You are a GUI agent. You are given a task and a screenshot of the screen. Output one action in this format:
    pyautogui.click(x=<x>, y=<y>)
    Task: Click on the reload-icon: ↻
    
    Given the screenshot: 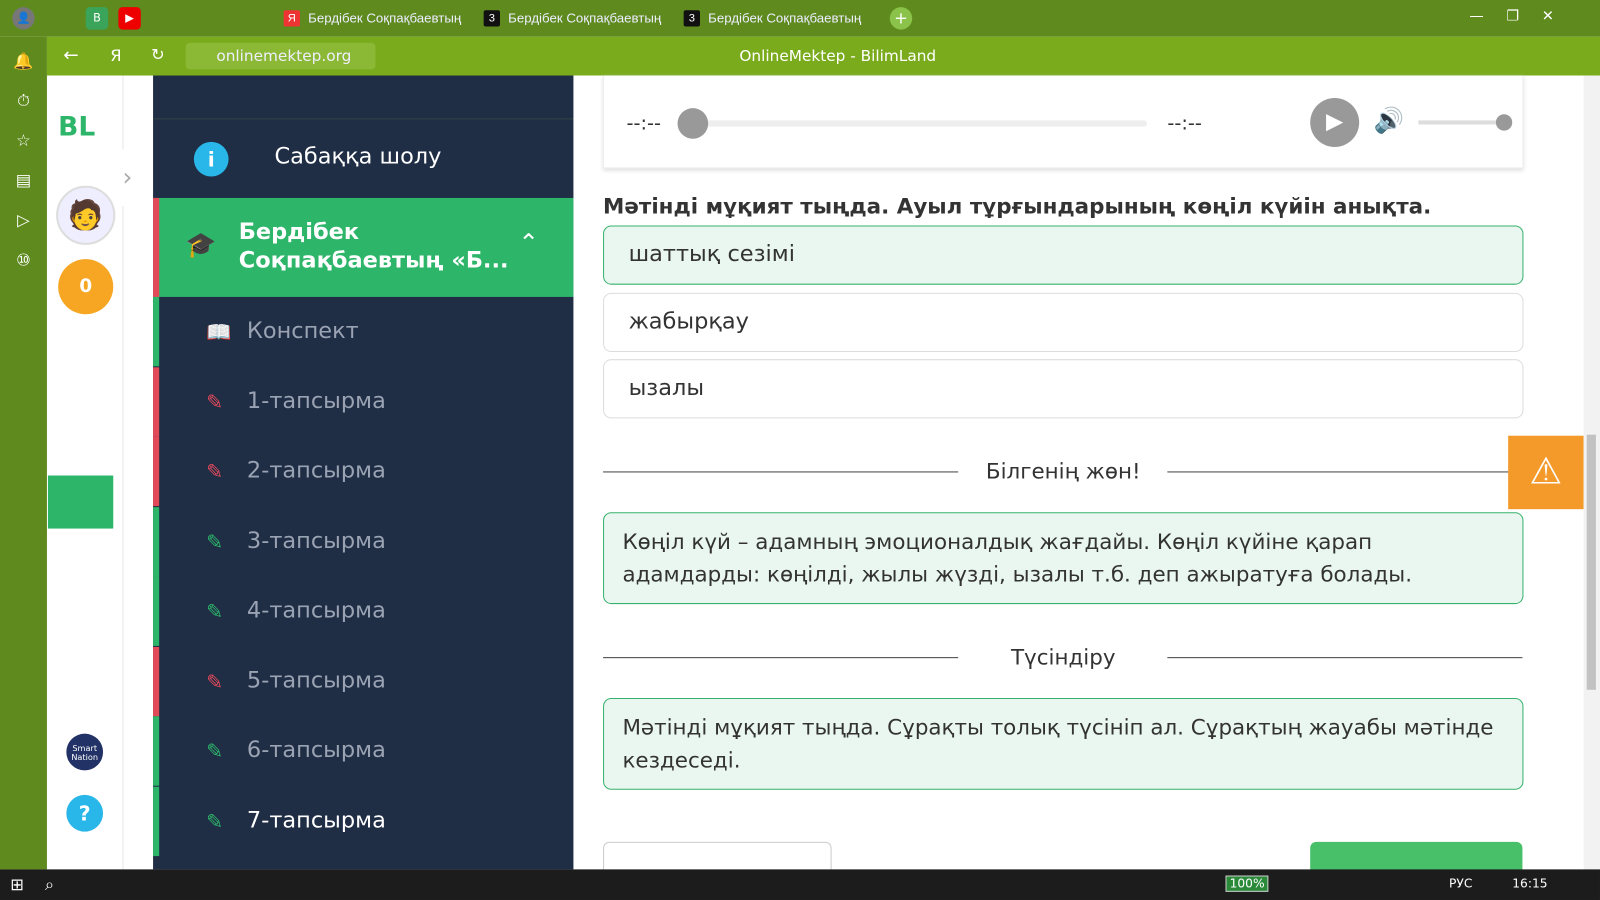 What is the action you would take?
    pyautogui.click(x=158, y=54)
    